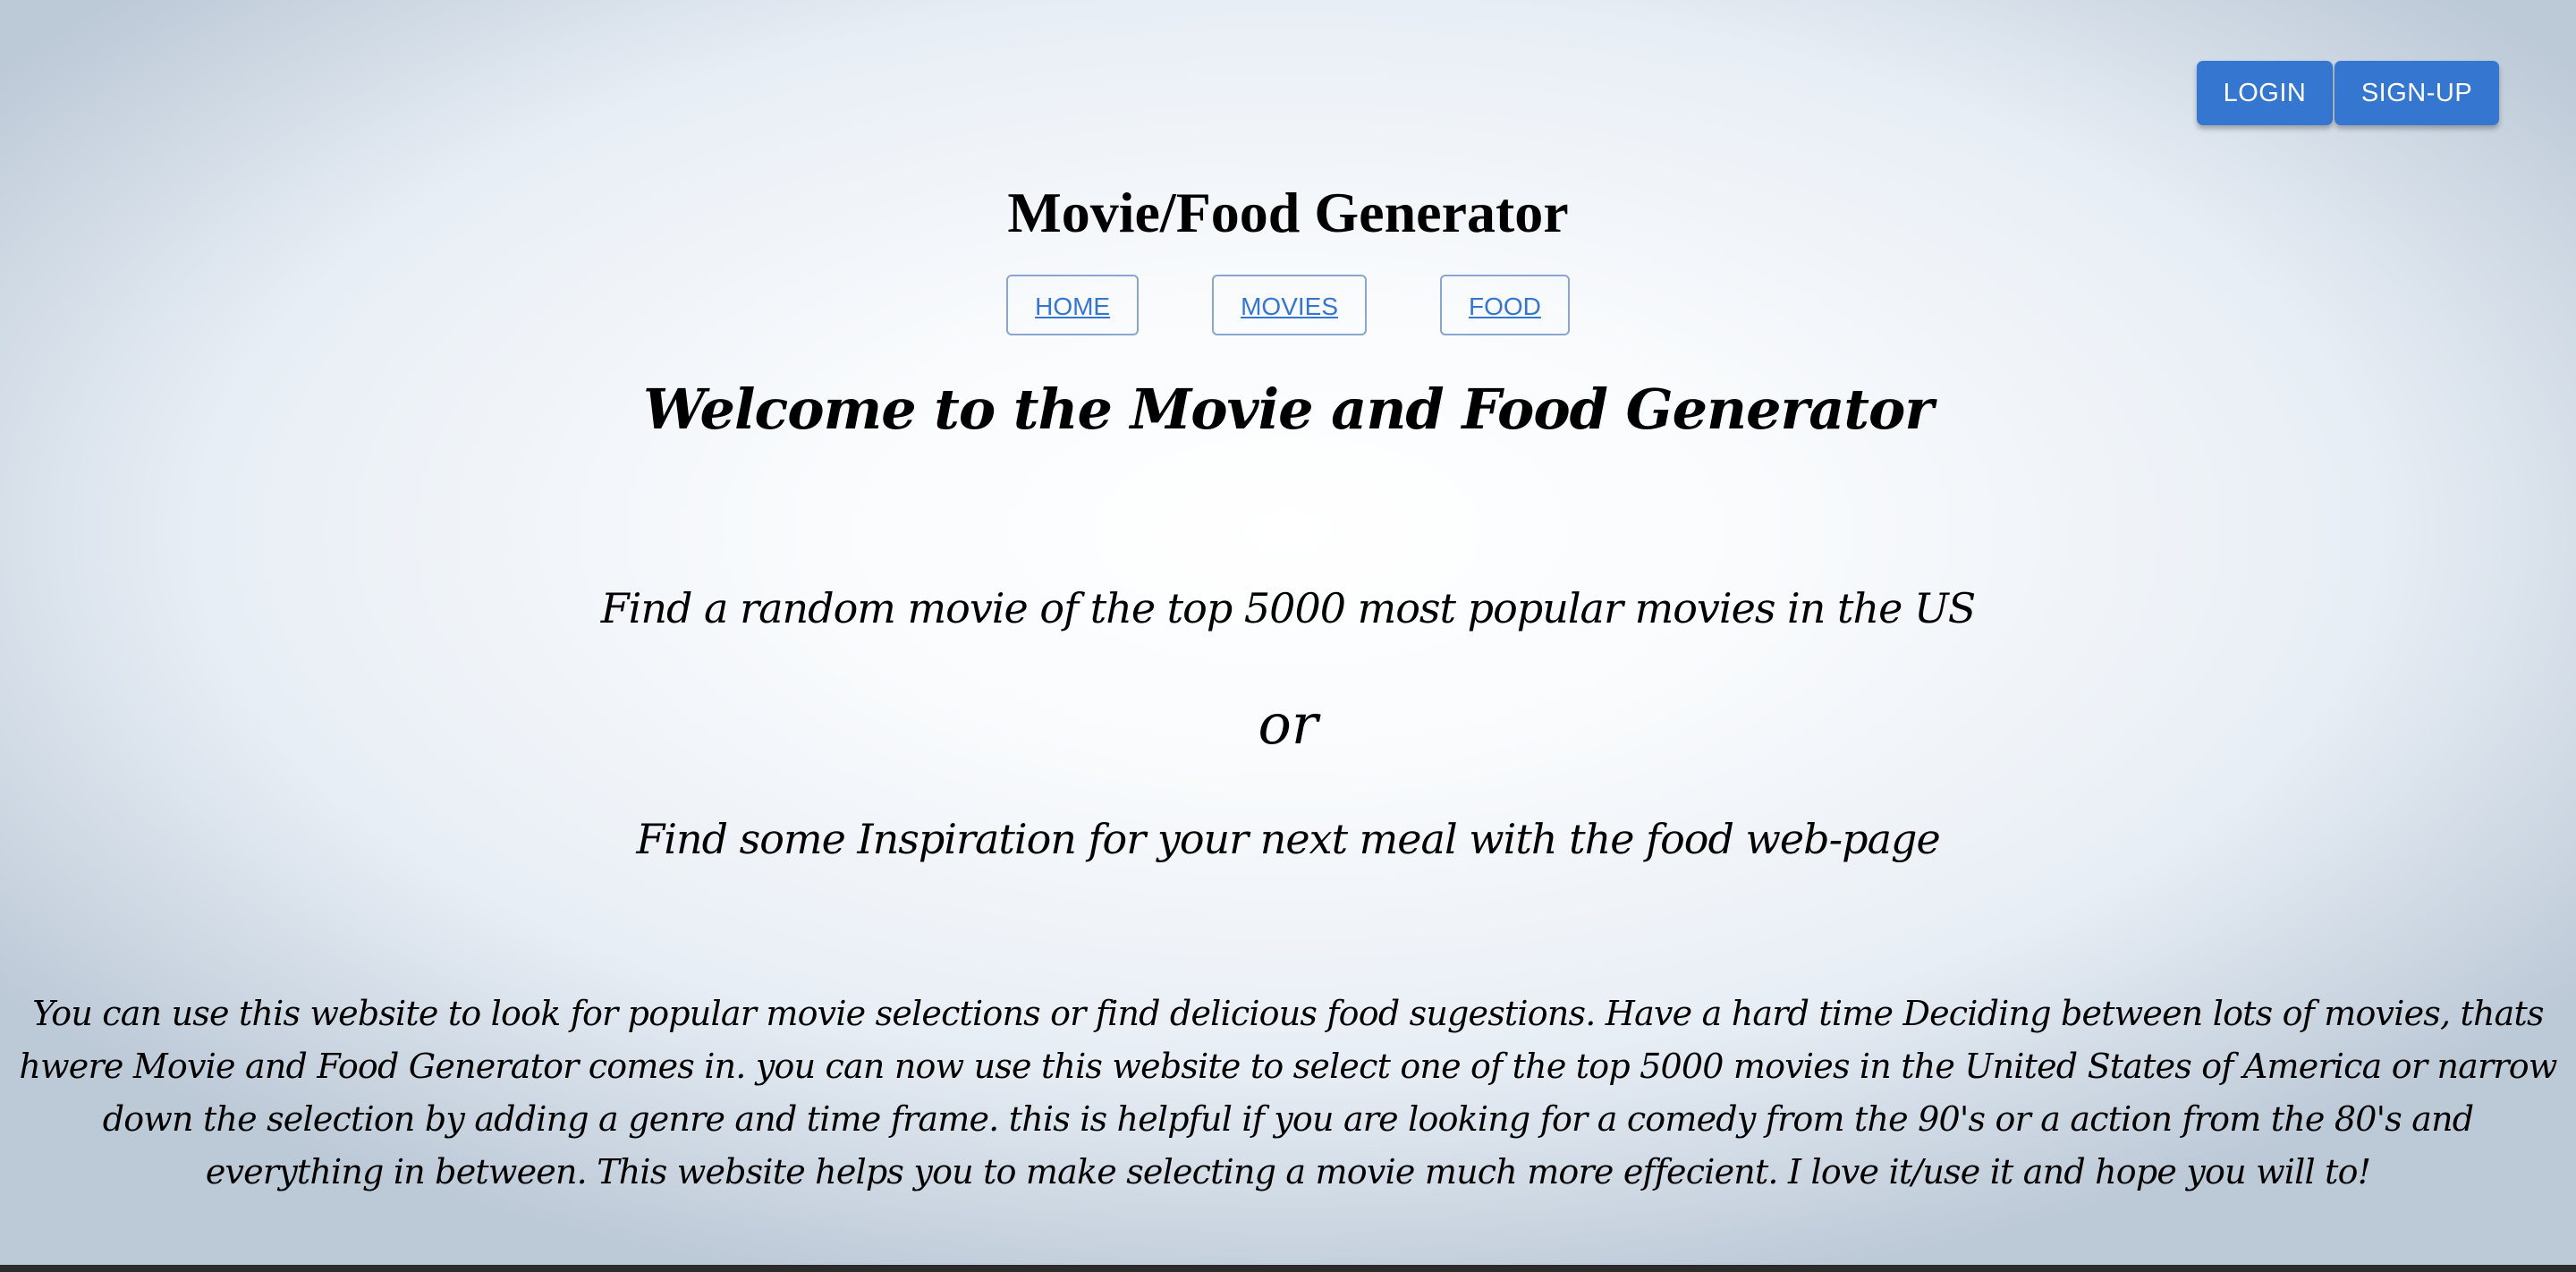 Image resolution: width=2576 pixels, height=1272 pixels. Describe the element at coordinates (1288, 212) in the screenshot. I see `site-title: Movie/Food Generator` at that location.